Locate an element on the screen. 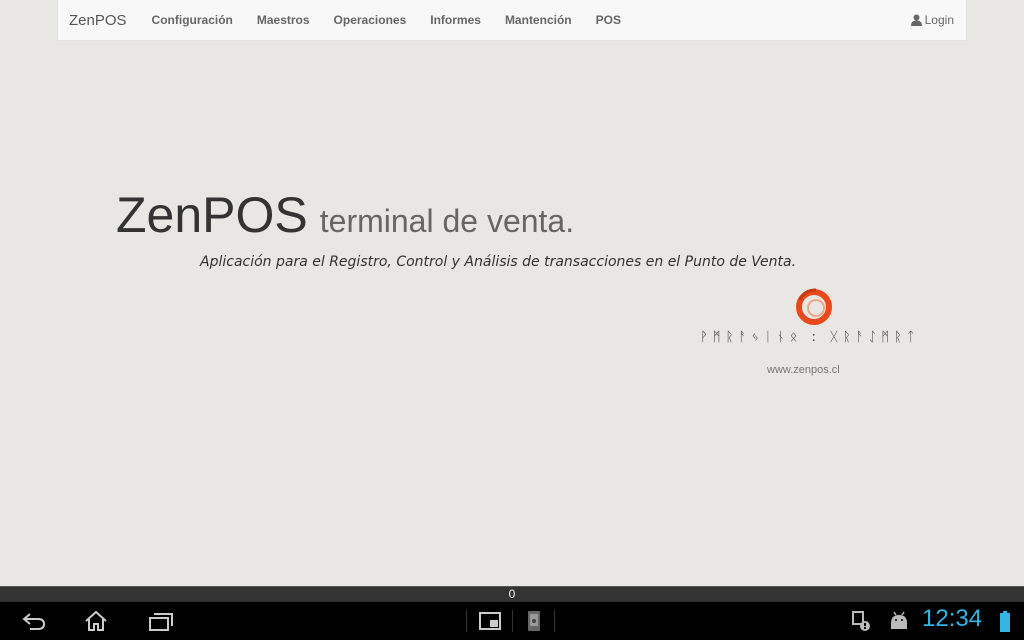  android-system-bar is located at coordinates (512, 621).